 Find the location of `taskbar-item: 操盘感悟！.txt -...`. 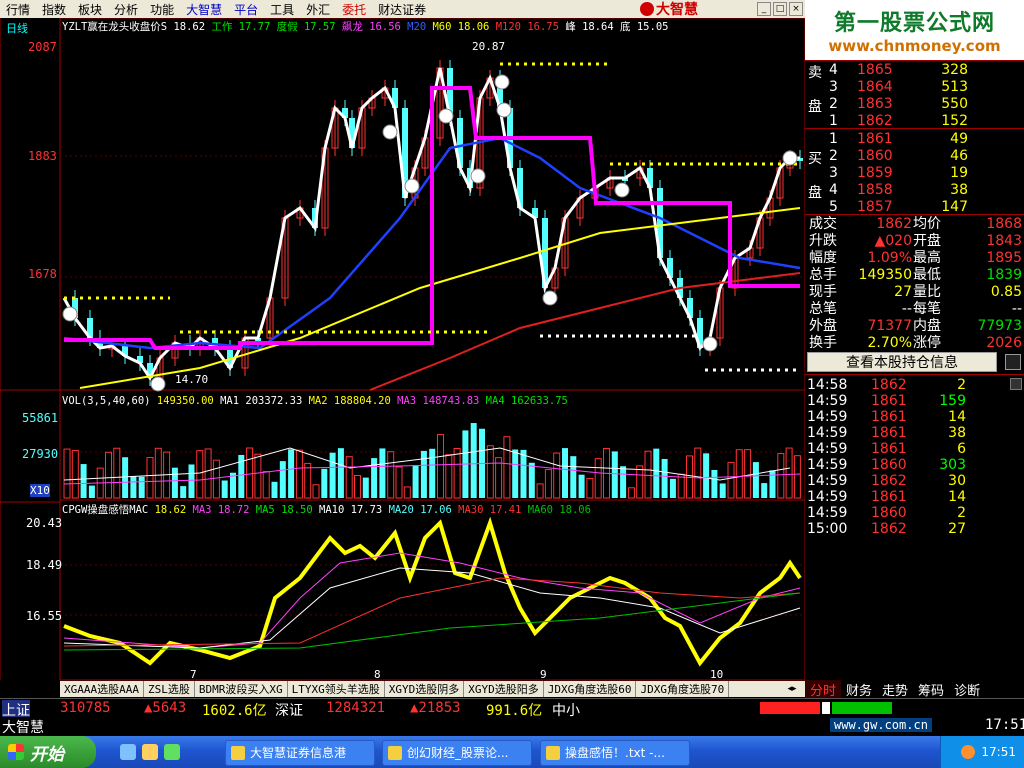

taskbar-item: 操盘感悟！.txt -... is located at coordinates (615, 753).